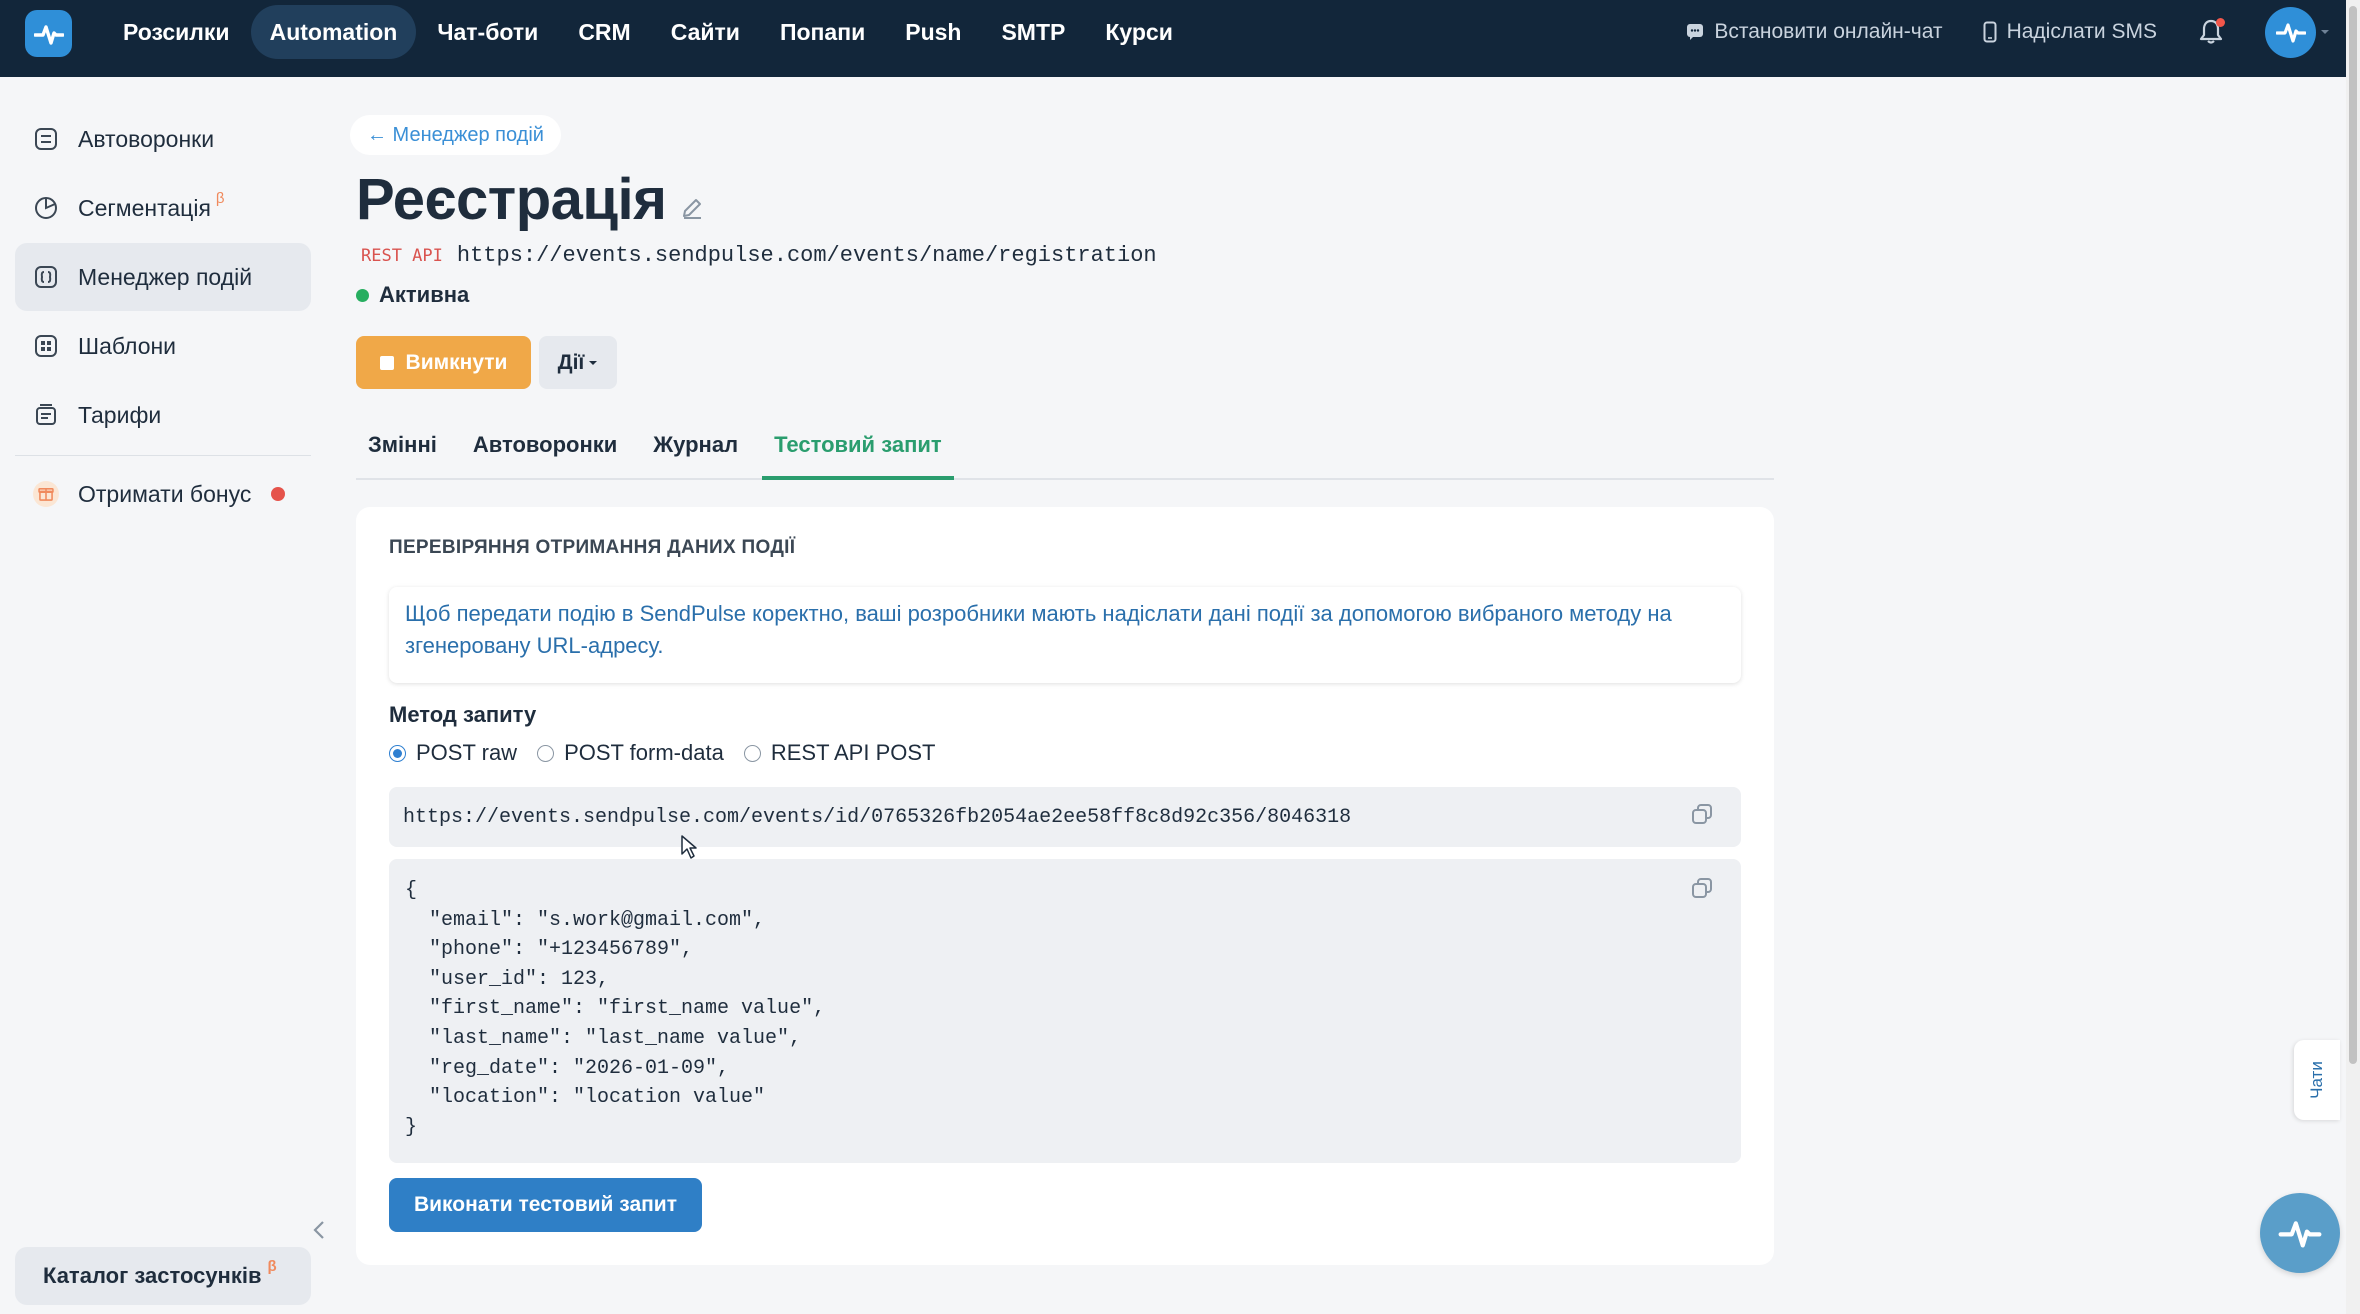 This screenshot has width=2360, height=1314. What do you see at coordinates (822, 32) in the screenshot?
I see `nav-item-popups: Попапи` at bounding box center [822, 32].